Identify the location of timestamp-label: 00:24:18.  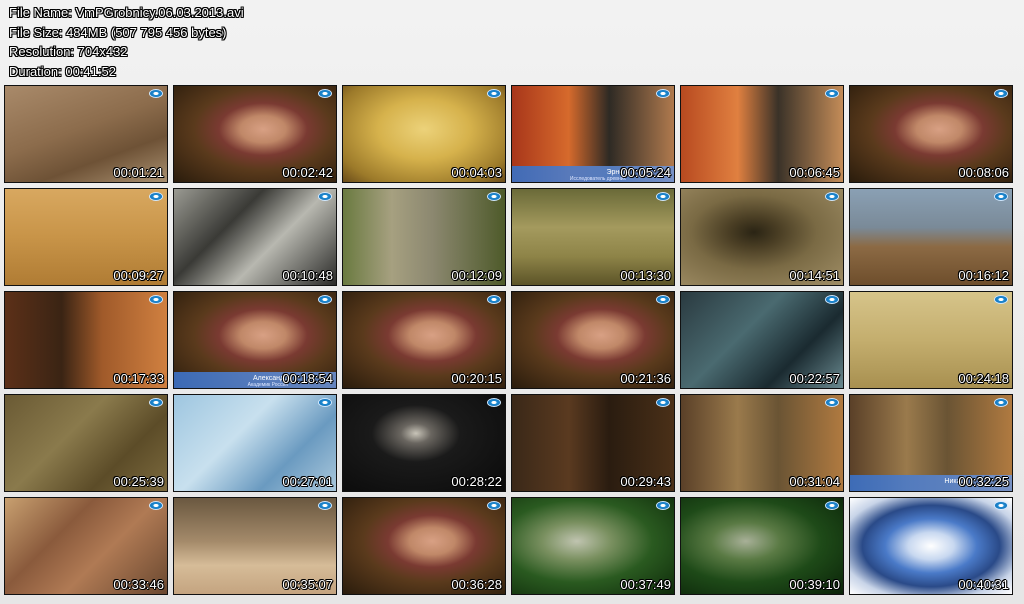
(983, 378).